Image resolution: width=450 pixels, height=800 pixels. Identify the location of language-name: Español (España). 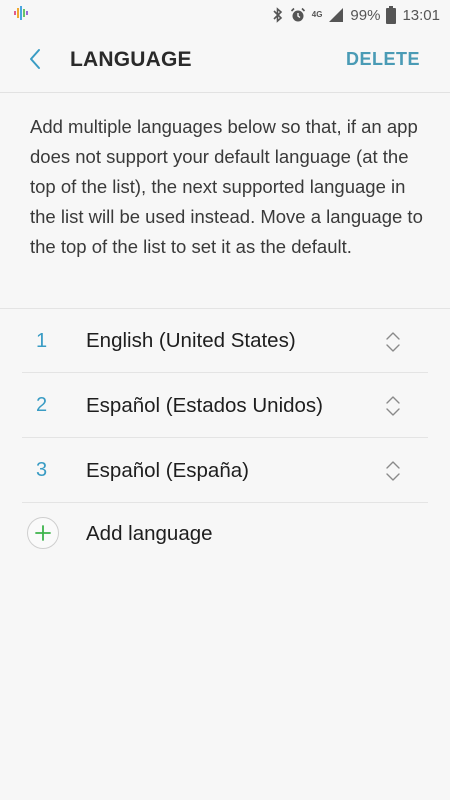
(167, 470).